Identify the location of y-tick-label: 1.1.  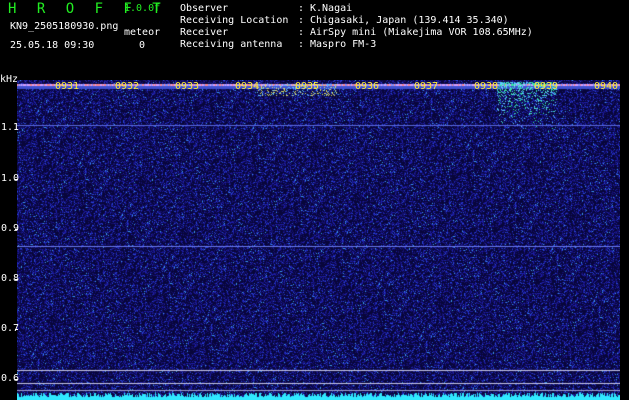
(10, 127).